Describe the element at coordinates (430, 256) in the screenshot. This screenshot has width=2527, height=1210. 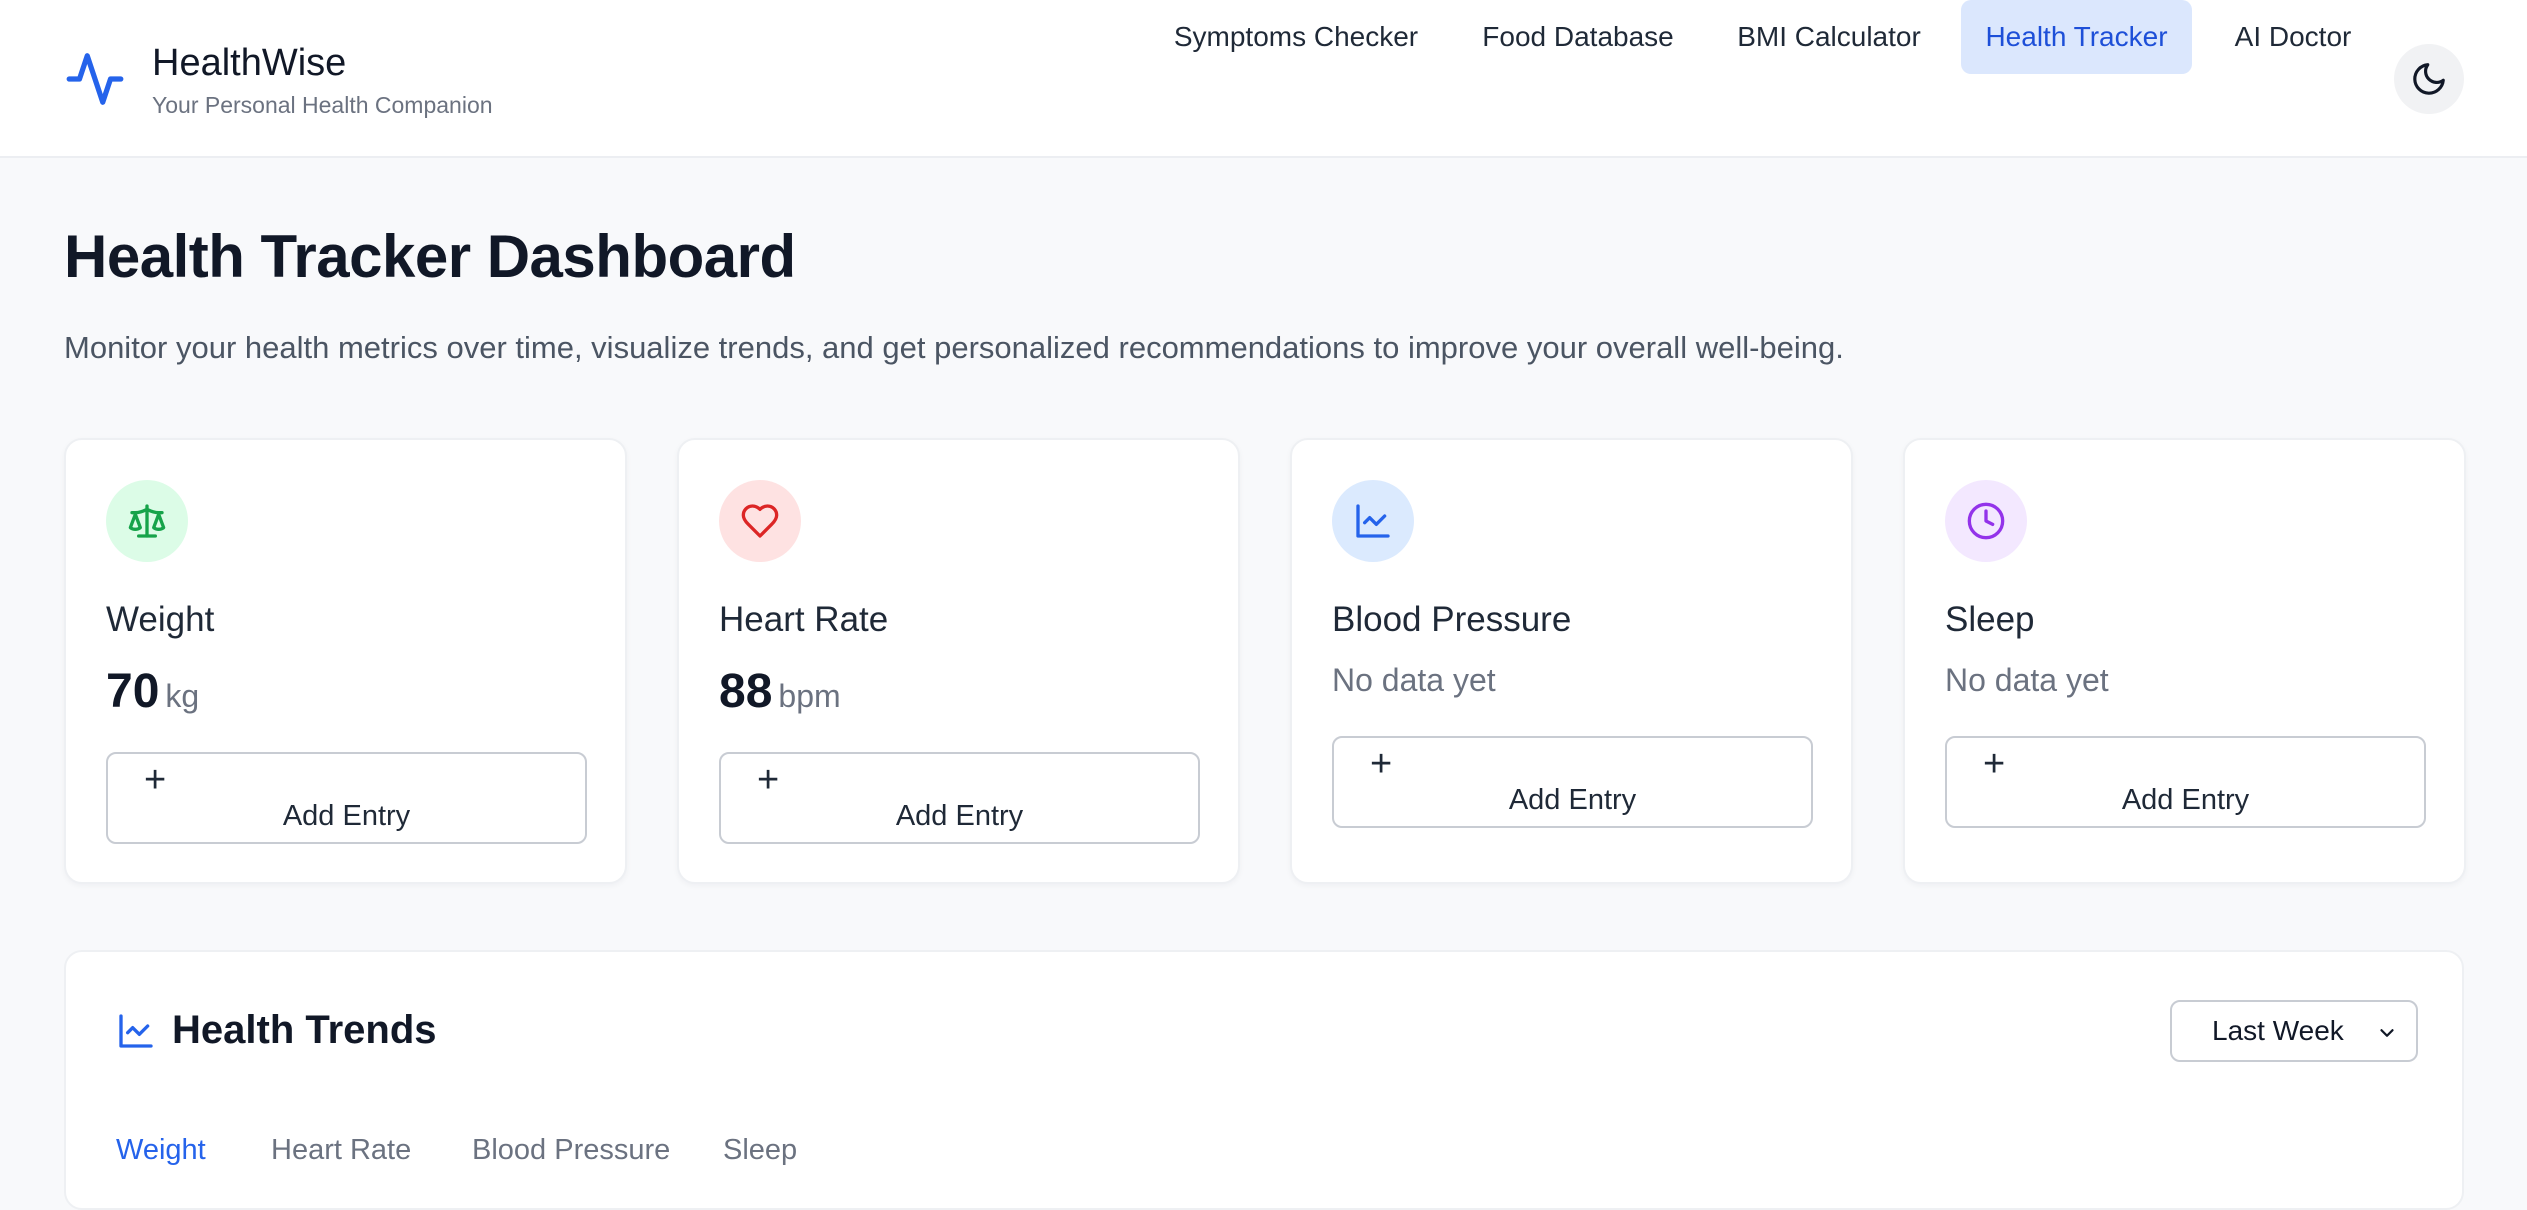
I see `page-title: Health Tracker Dashboard` at that location.